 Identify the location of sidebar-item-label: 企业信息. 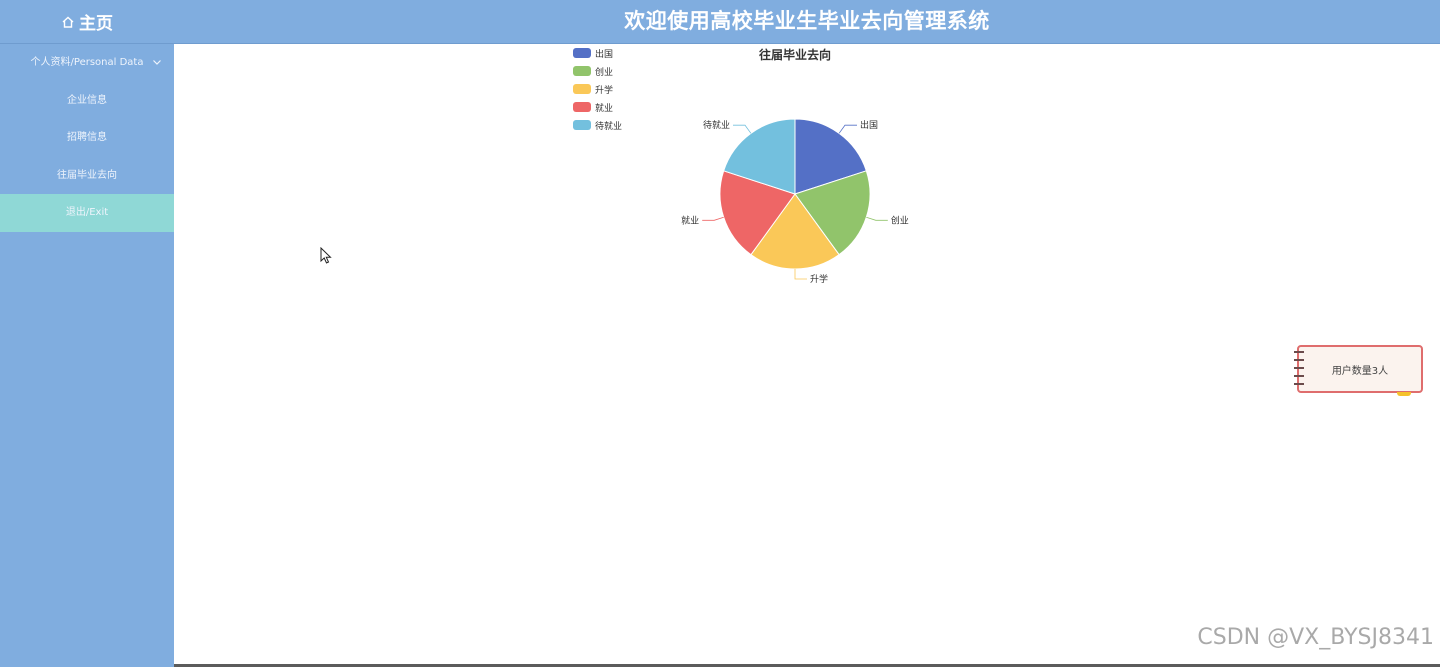
(87, 100).